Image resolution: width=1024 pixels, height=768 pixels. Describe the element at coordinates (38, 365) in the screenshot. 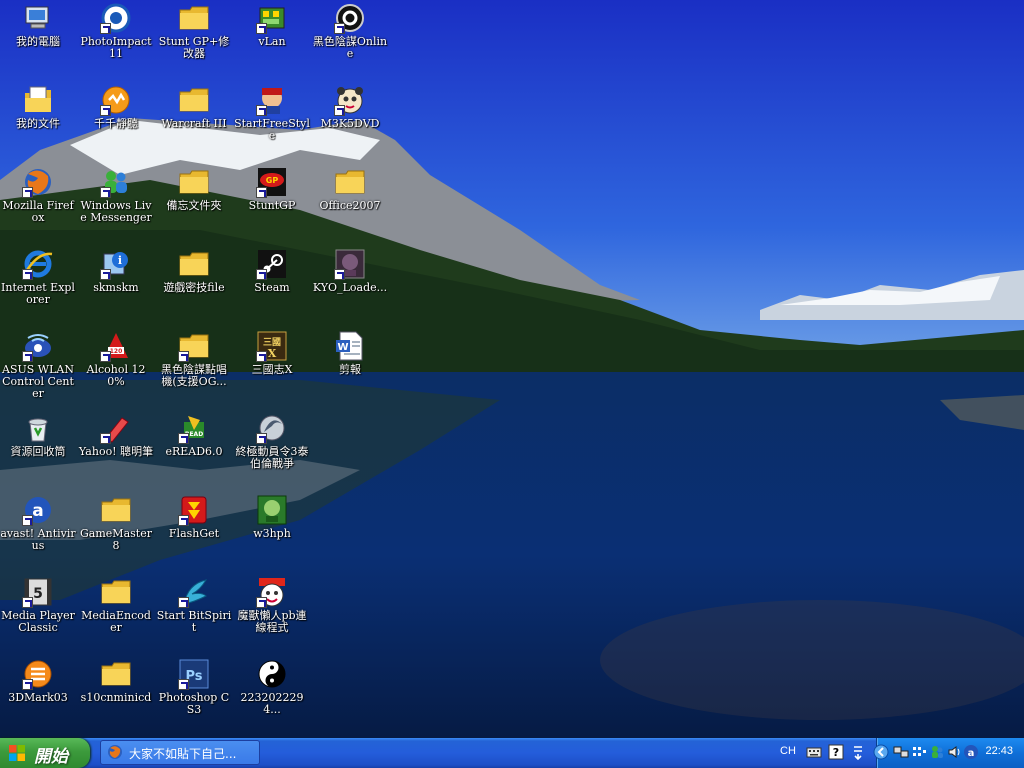

I see `desktop-icon: ASUS WLAN Control Center` at that location.